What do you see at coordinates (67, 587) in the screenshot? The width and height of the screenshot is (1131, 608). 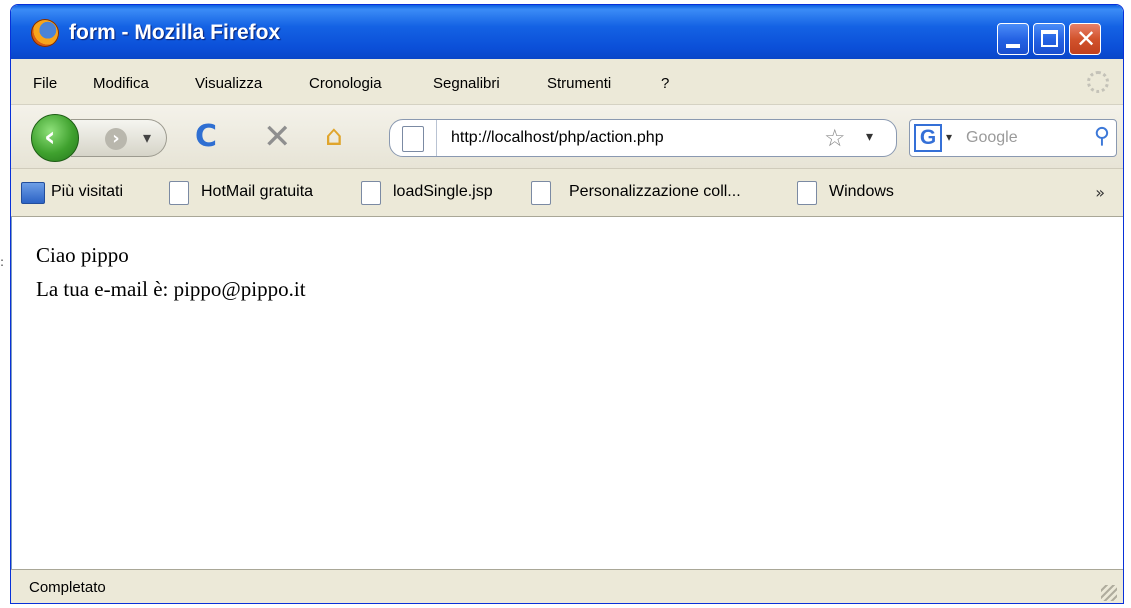 I see `status-text: Completato` at bounding box center [67, 587].